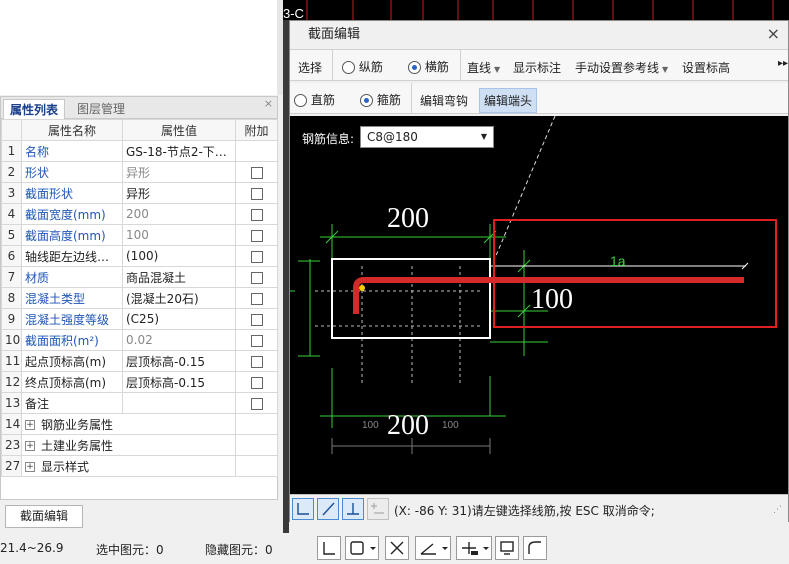  Describe the element at coordinates (537, 67) in the screenshot. I see `show-label-button: 显示标注` at that location.